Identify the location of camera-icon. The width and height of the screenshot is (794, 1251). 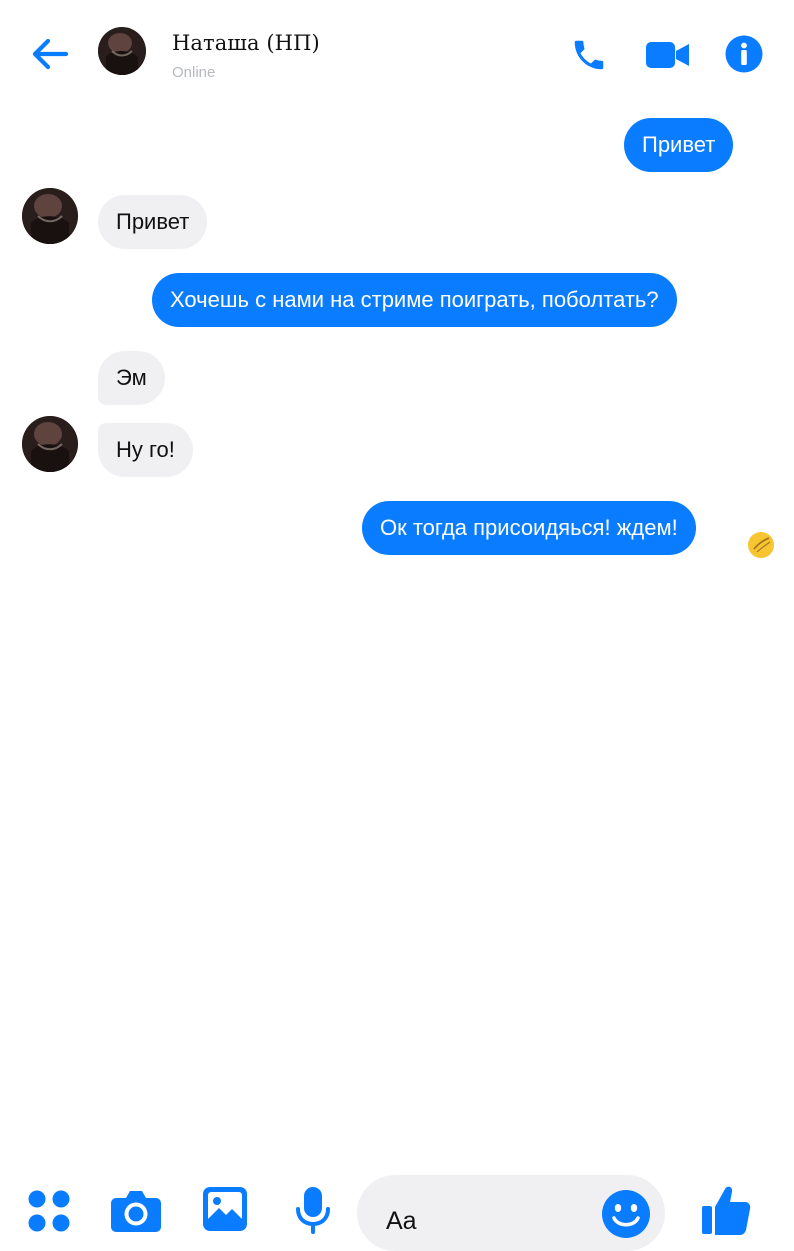
(136, 1210).